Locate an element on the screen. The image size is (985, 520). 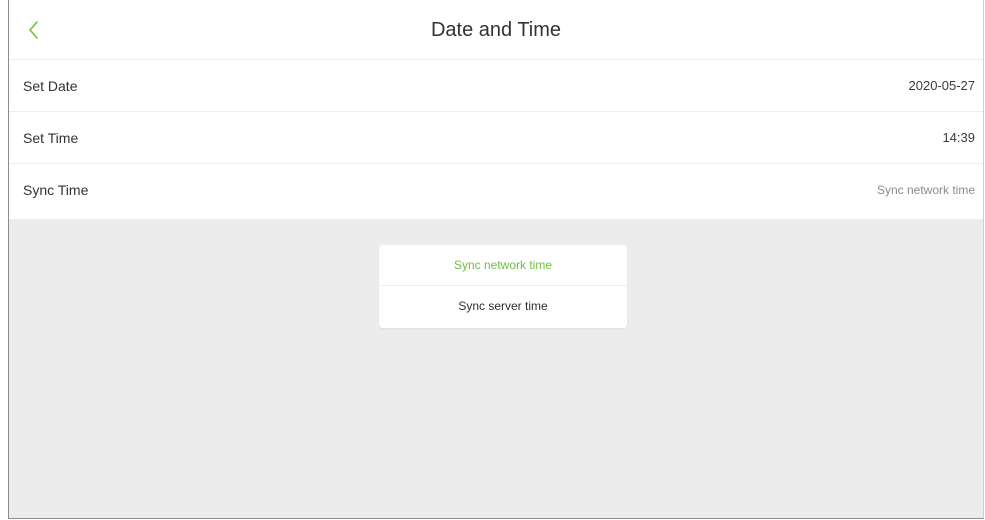
sync-time-row: Sync Time Sync network time is located at coordinates (496, 191).